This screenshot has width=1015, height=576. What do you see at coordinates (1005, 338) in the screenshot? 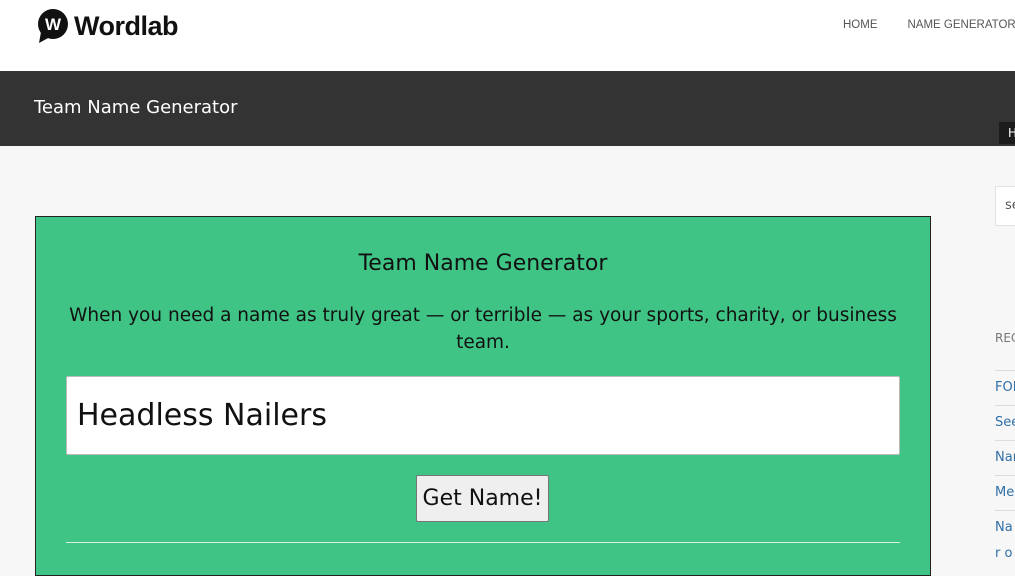
I see `sidebar-heading: REC` at bounding box center [1005, 338].